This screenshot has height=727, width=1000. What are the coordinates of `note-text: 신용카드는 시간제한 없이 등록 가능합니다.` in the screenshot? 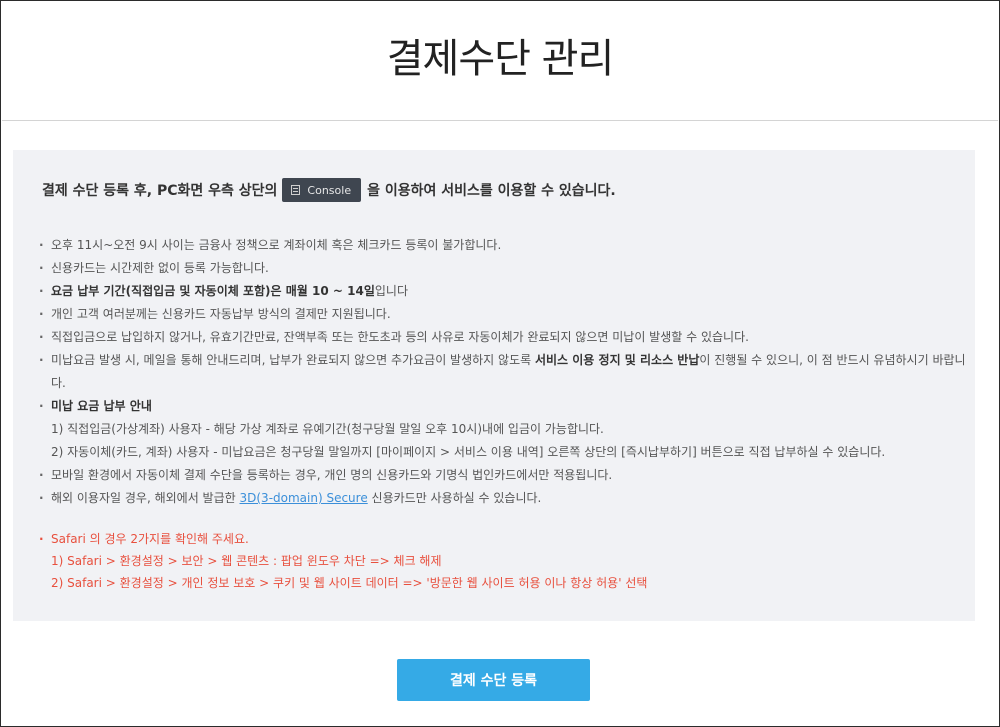 It's located at (160, 268).